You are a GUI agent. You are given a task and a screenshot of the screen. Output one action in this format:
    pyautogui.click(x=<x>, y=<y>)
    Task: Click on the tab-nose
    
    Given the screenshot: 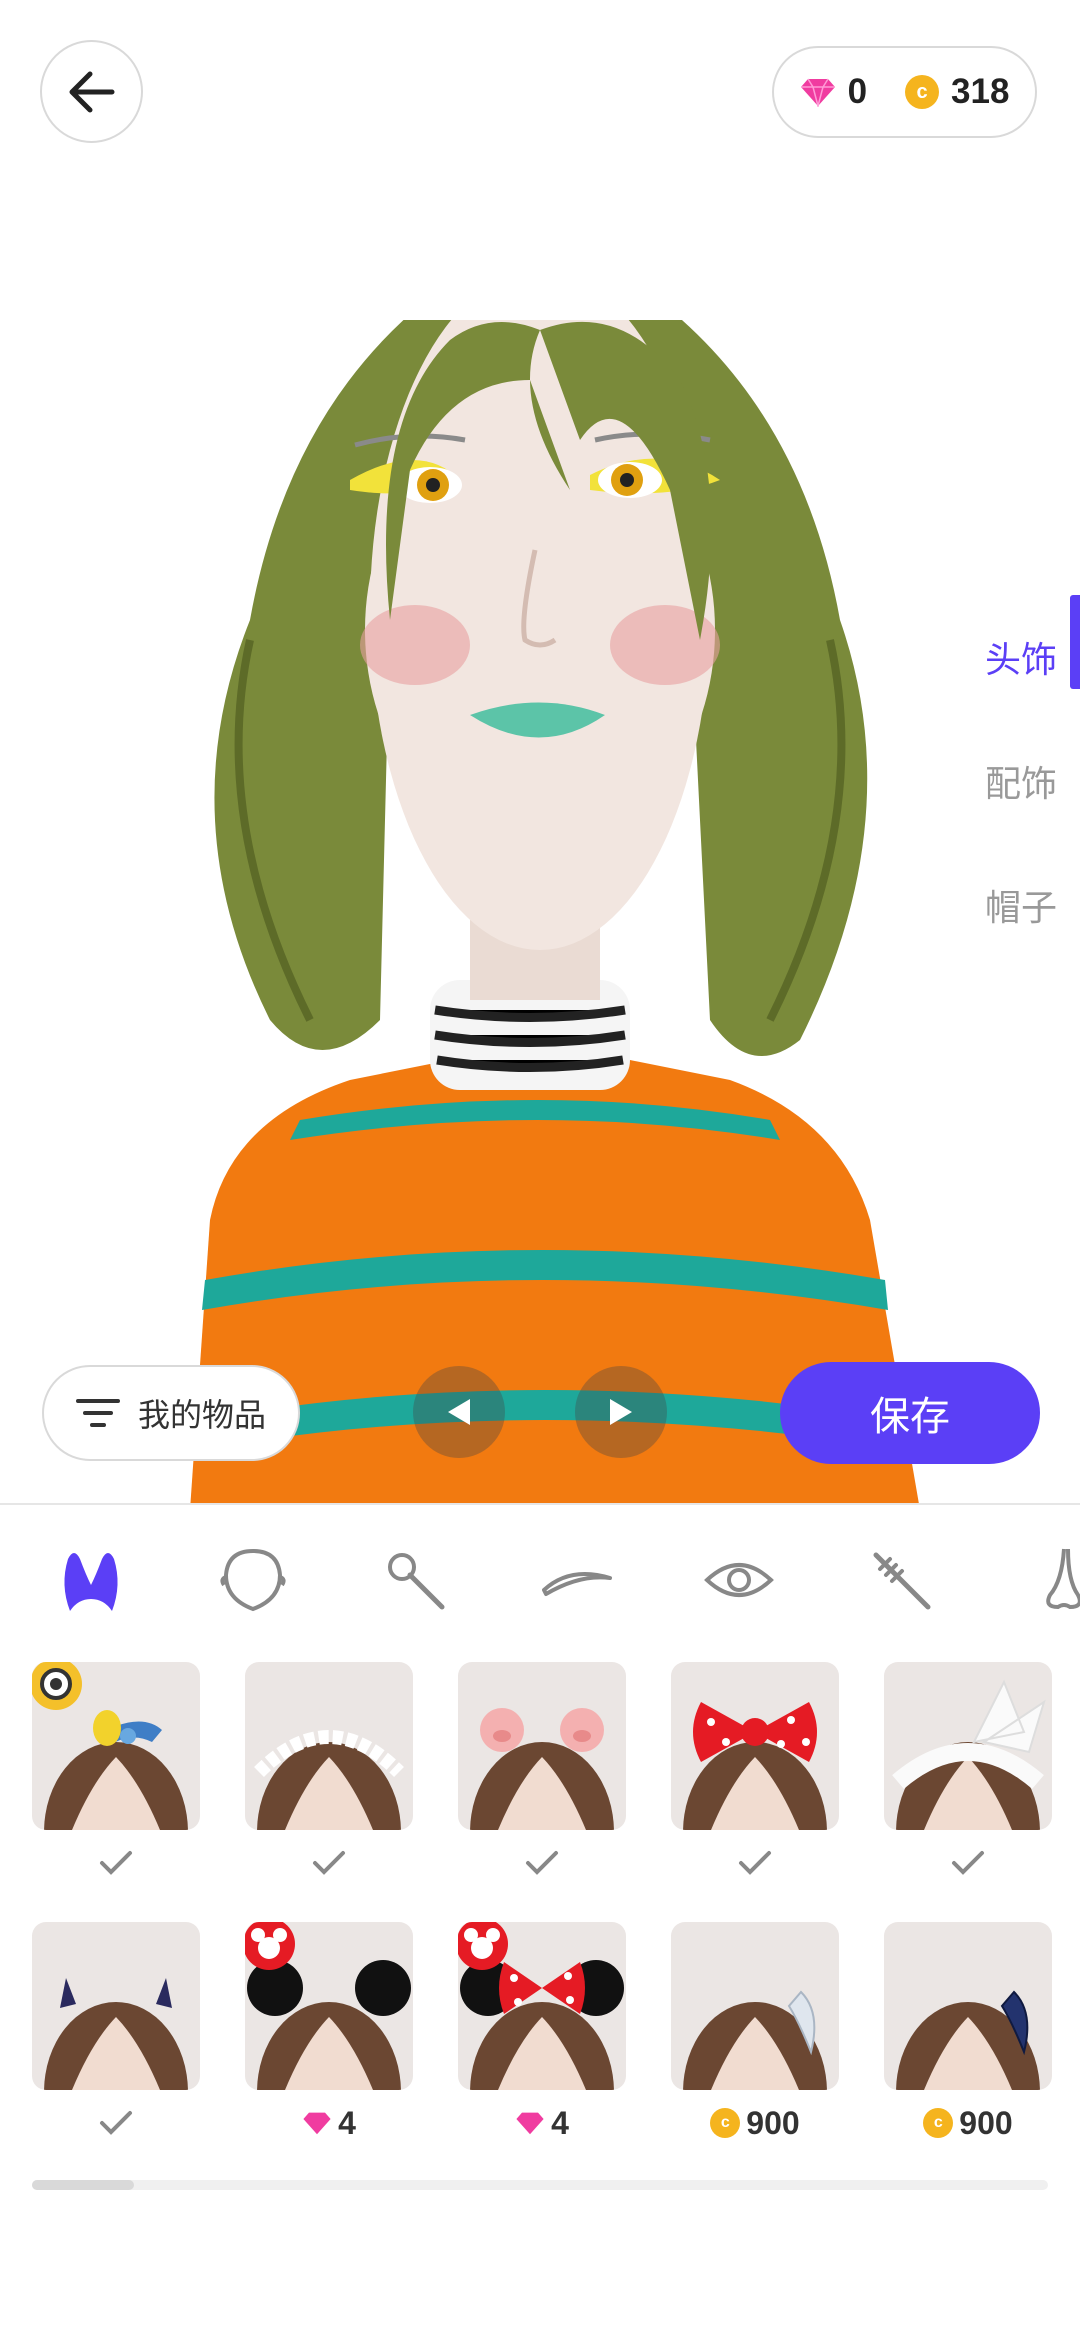 What is the action you would take?
    pyautogui.click(x=1044, y=1580)
    